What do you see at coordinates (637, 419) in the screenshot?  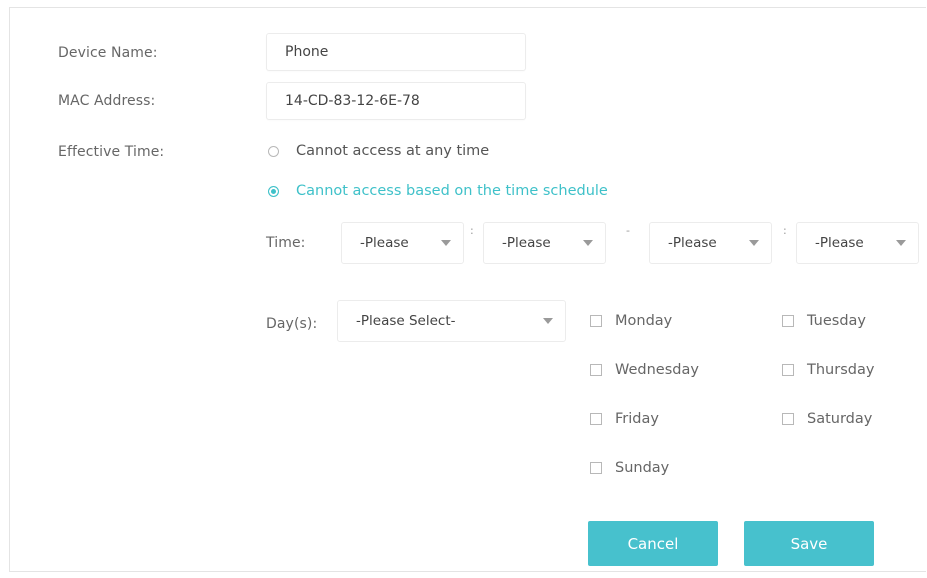 I see `checkbox-label: Friday` at bounding box center [637, 419].